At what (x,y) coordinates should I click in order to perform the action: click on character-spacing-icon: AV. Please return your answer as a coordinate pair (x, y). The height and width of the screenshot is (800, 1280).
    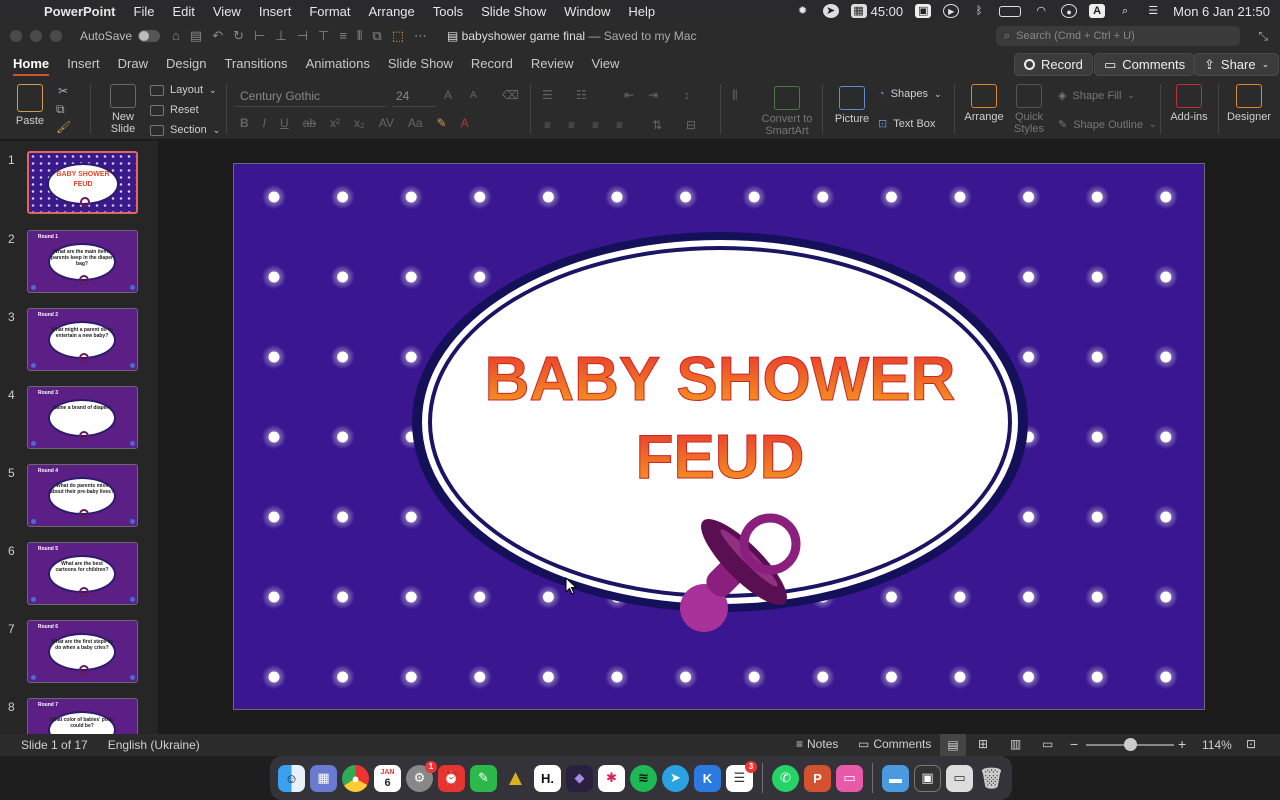
    Looking at the image, I should click on (386, 123).